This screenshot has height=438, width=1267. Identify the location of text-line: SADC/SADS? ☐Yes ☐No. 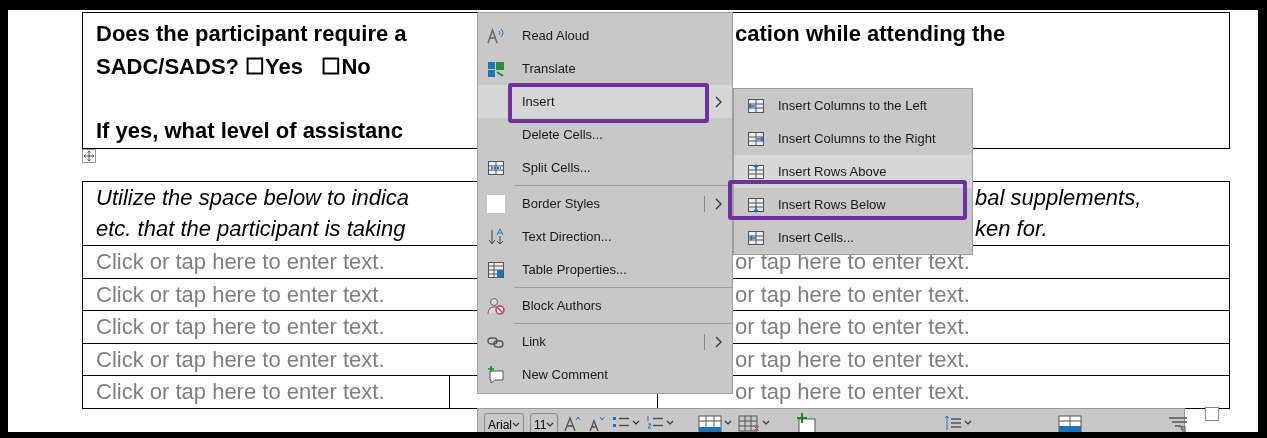
(233, 67).